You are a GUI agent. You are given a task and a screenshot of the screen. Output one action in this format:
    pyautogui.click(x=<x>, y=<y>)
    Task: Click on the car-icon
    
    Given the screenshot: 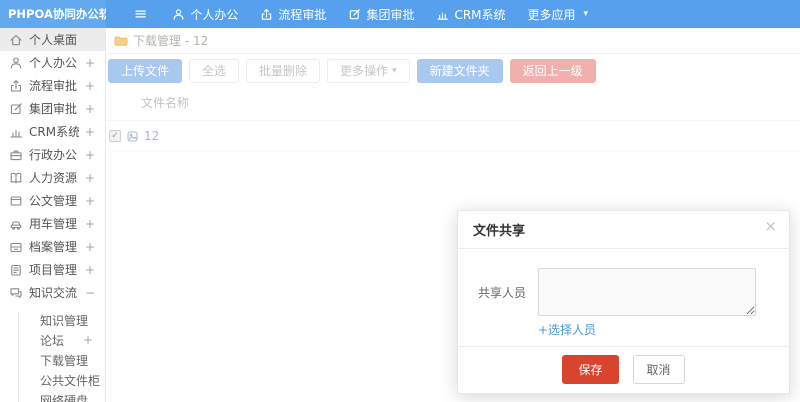 What is the action you would take?
    pyautogui.click(x=16, y=225)
    